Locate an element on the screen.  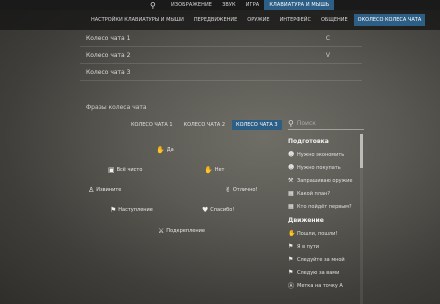
wheel-slot-left: ♙ Извините is located at coordinates (104, 190).